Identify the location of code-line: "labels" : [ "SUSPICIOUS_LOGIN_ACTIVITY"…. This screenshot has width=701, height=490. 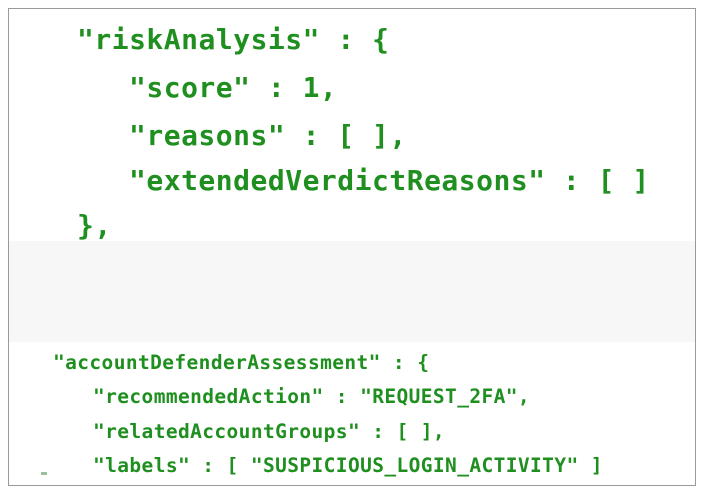
(348, 465).